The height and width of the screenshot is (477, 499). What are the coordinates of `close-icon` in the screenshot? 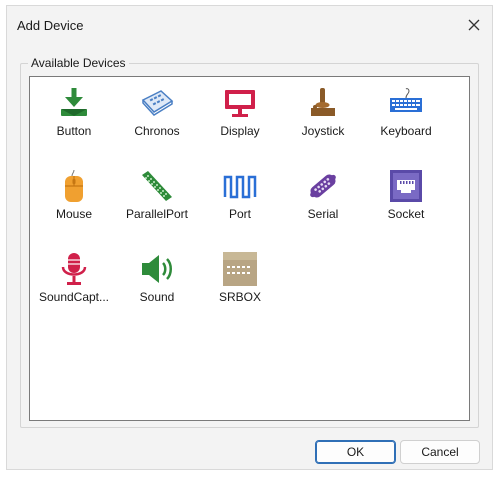 It's located at (474, 25).